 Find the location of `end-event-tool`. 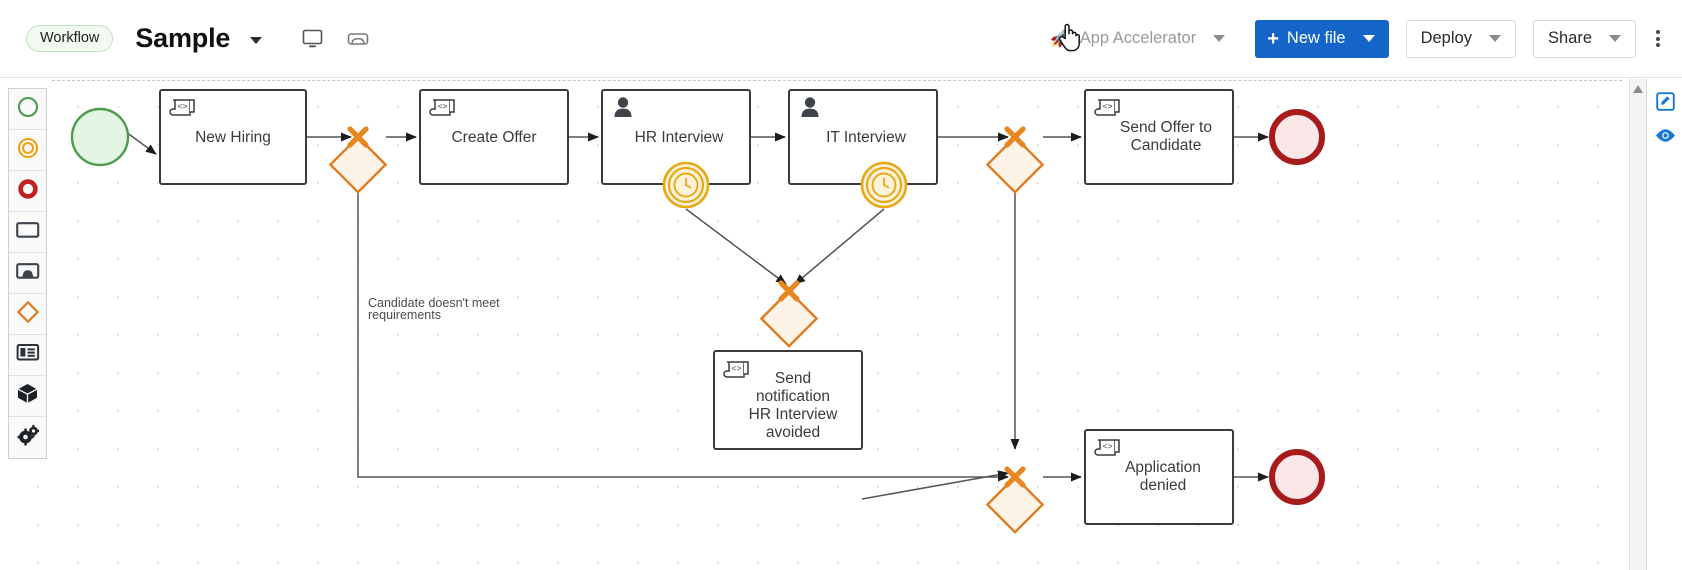

end-event-tool is located at coordinates (27, 191).